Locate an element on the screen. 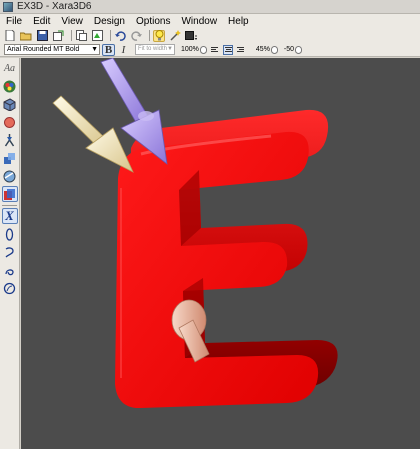  extrude-tool-icon is located at coordinates (9, 194).